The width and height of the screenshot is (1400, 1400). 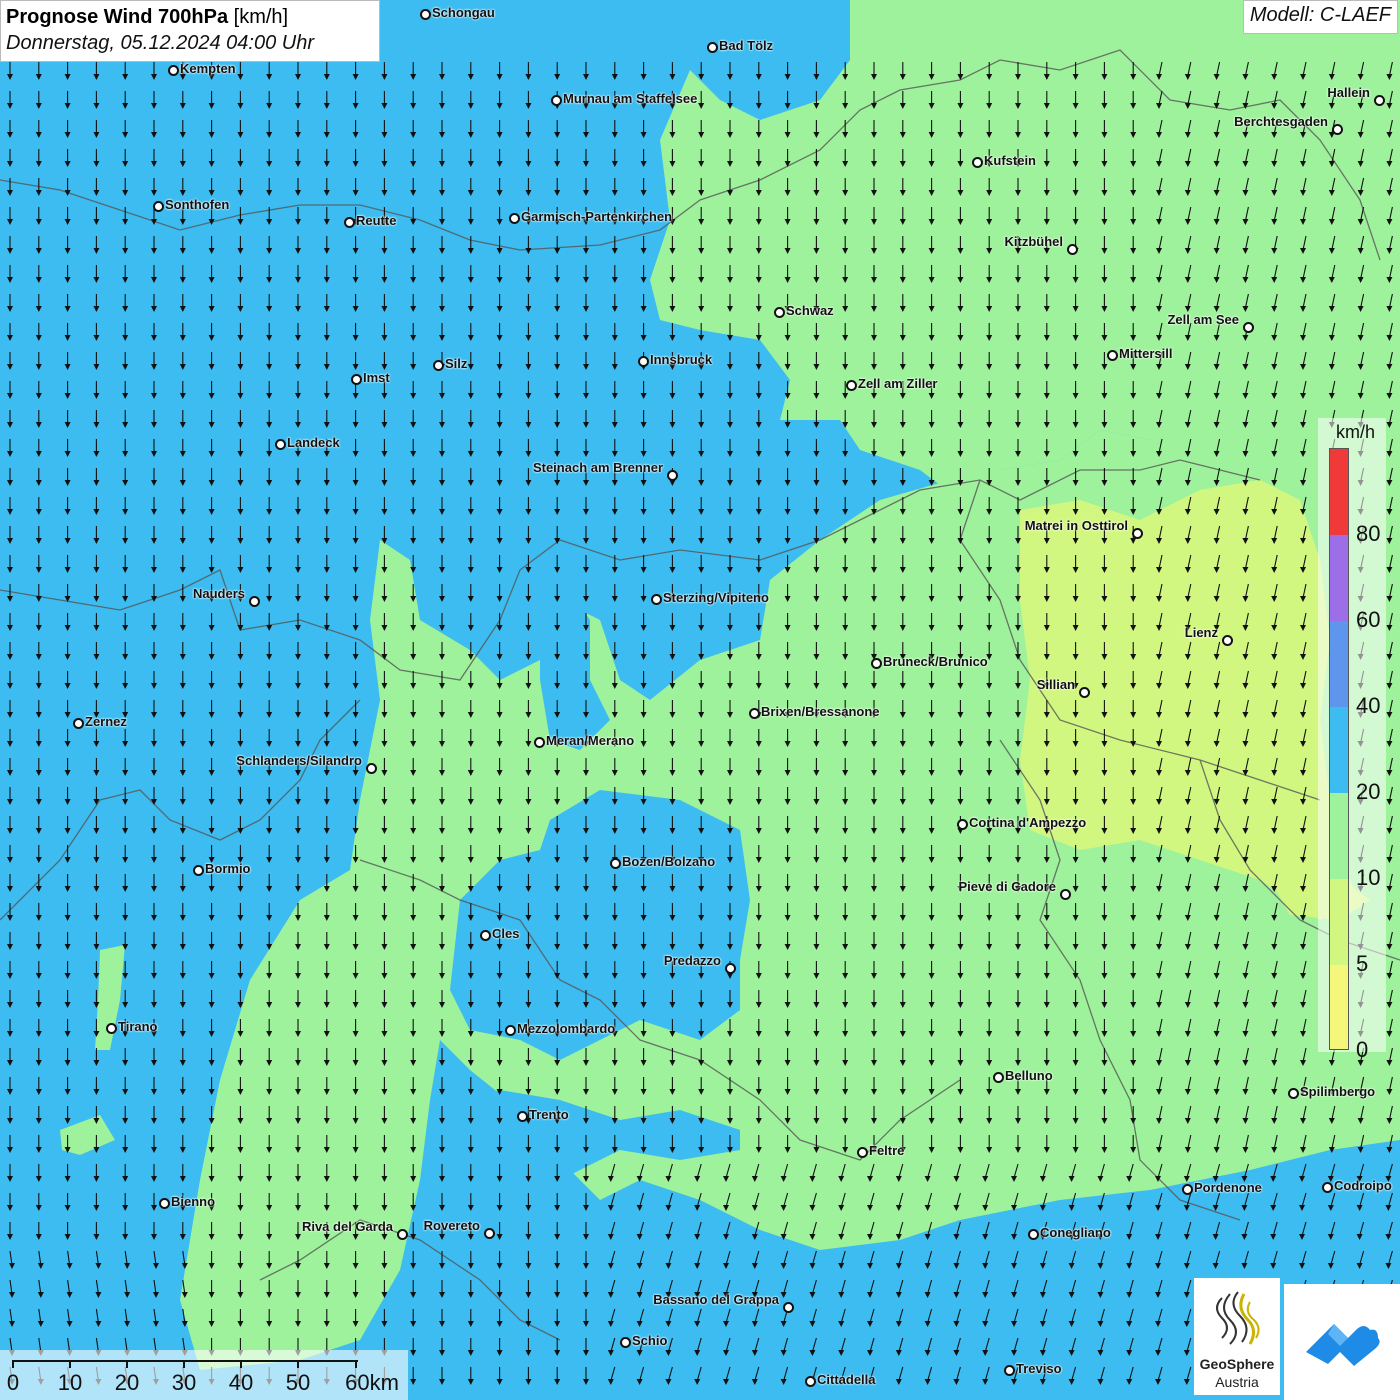 I want to click on city-label: Treviso, so click(x=1039, y=1368).